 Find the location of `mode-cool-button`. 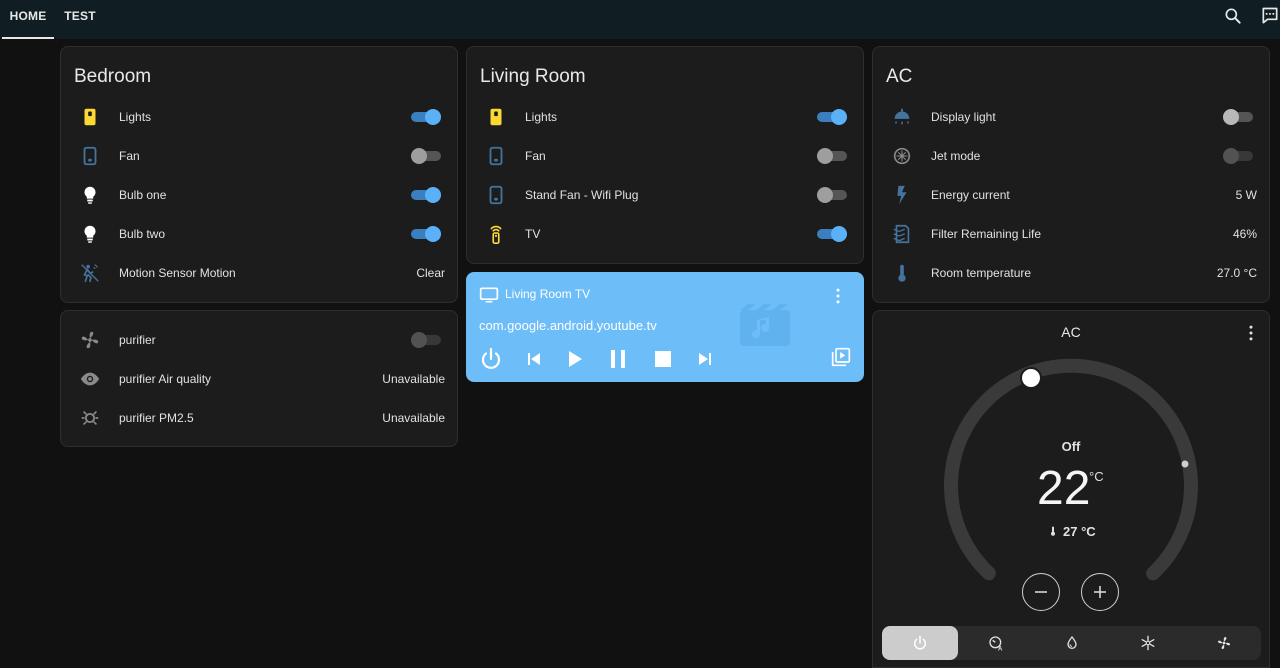

mode-cool-button is located at coordinates (1148, 643).